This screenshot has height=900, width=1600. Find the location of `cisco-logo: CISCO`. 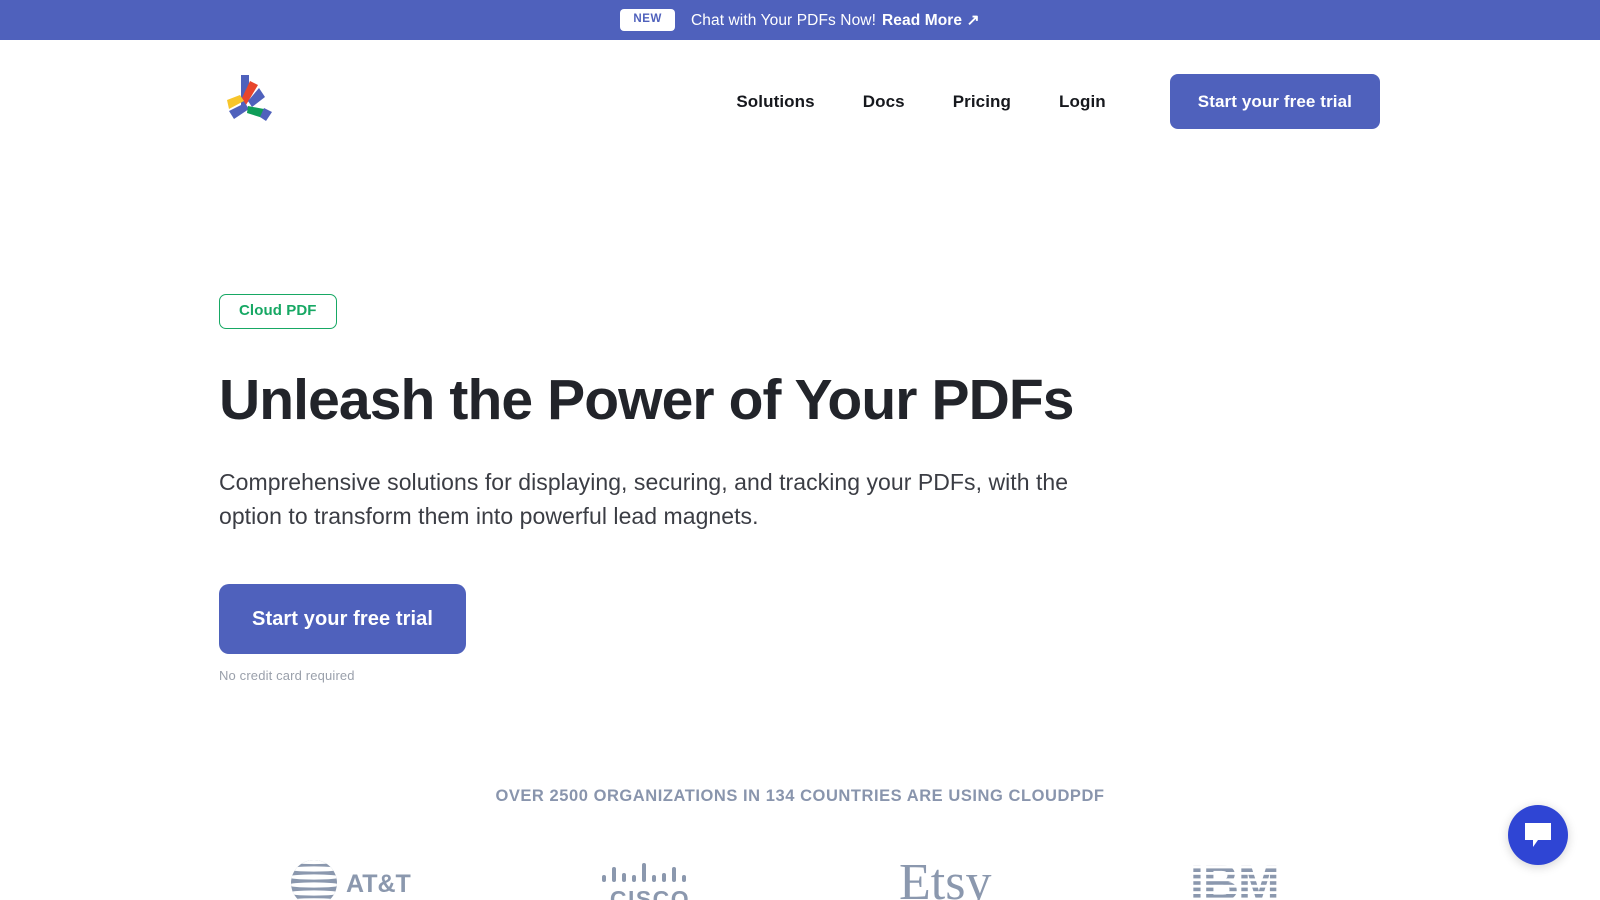

cisco-logo: CISCO is located at coordinates (650, 874).